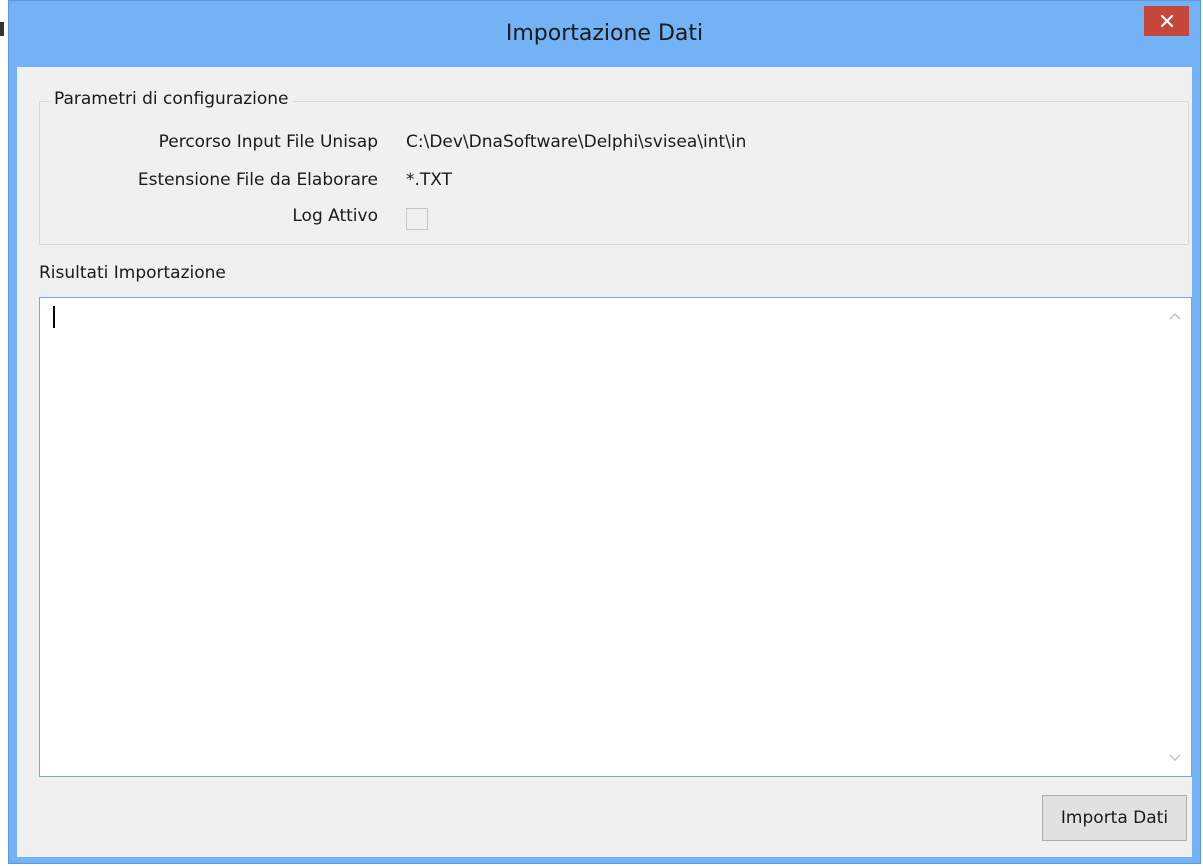 The image size is (1203, 866). Describe the element at coordinates (171, 99) in the screenshot. I see `config-group-legend: Parametri di configurazione` at that location.